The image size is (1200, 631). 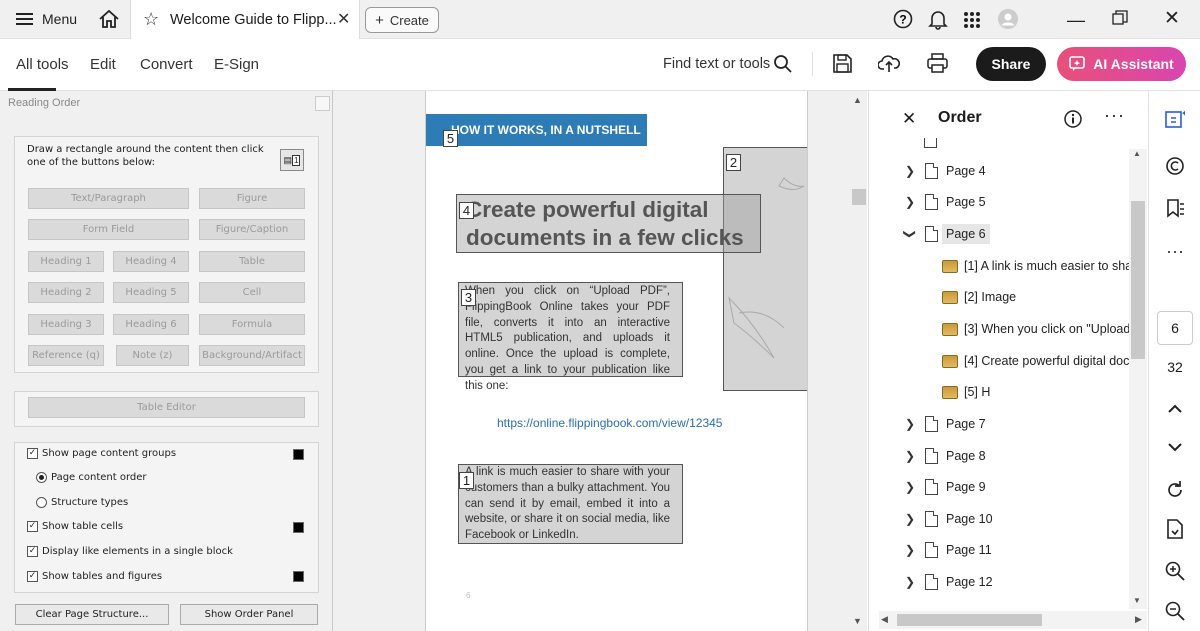 What do you see at coordinates (1120, 18) in the screenshot?
I see `restore-icon` at bounding box center [1120, 18].